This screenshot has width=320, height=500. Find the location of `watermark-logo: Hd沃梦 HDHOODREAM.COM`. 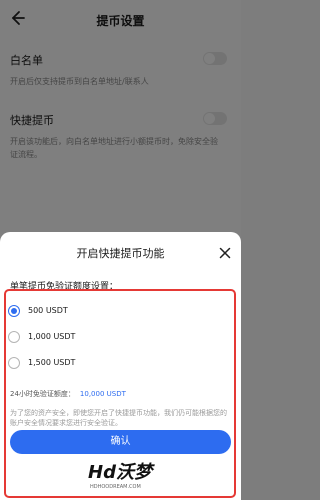

watermark-logo: Hd沃梦 HDHOODREAM.COM is located at coordinates (123, 478).